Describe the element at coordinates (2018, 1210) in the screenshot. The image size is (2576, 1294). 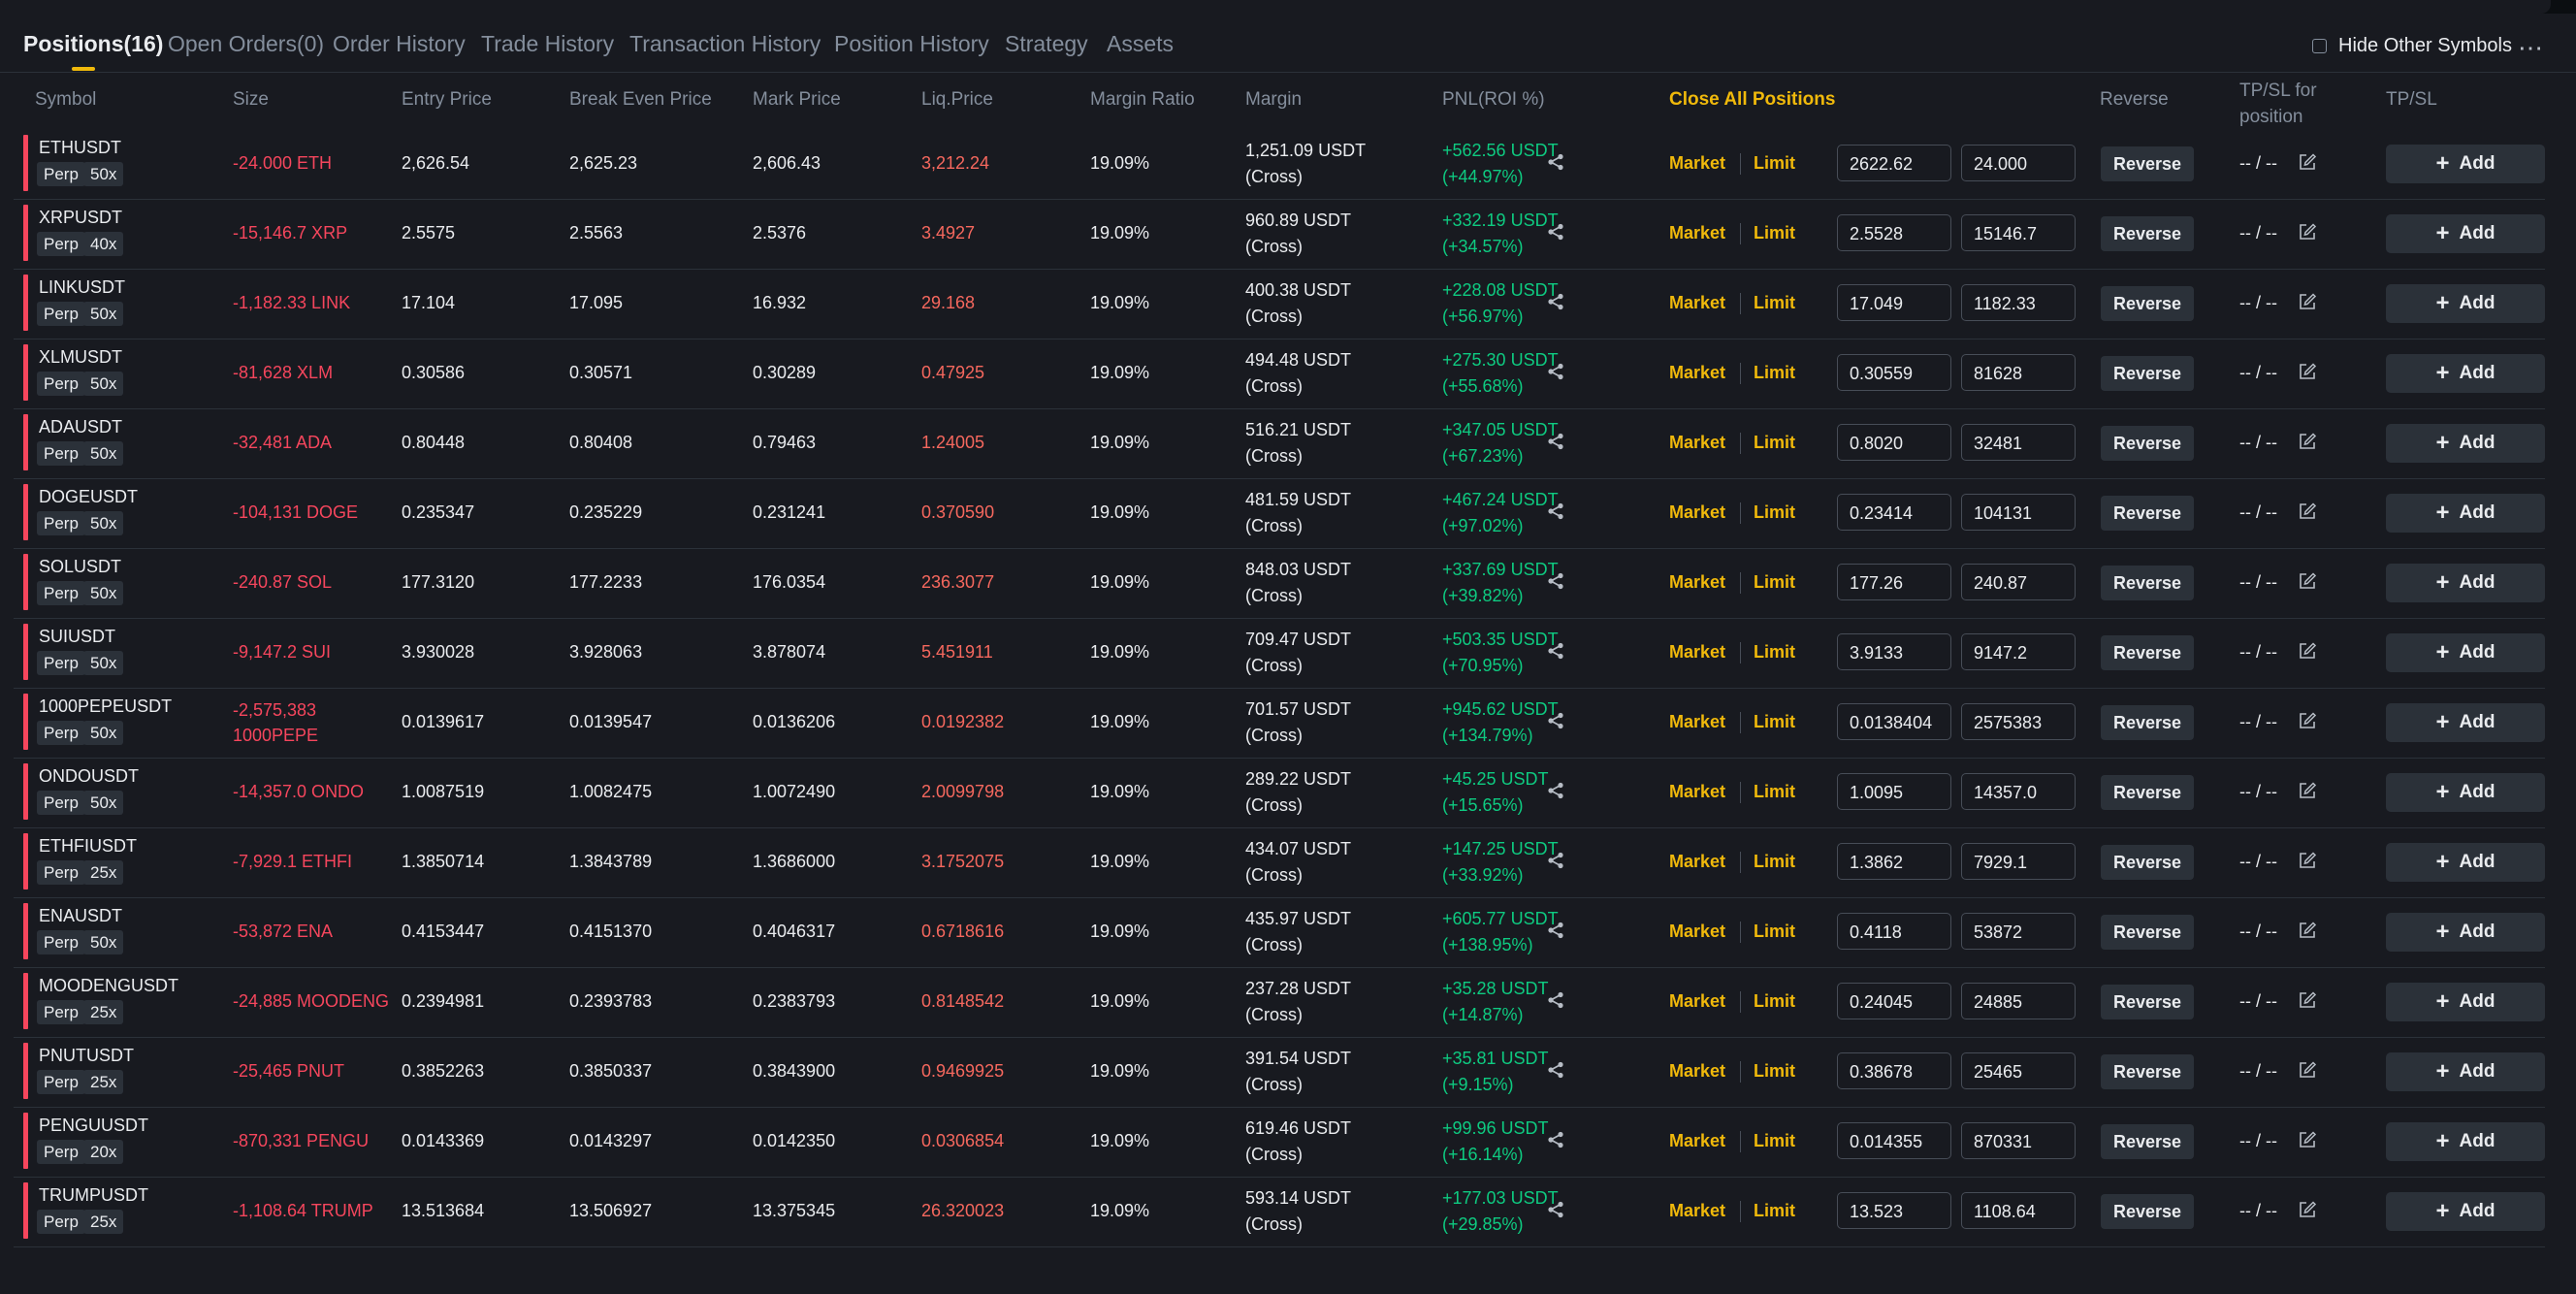
I see `close-quantity-input: 1108.64` at that location.